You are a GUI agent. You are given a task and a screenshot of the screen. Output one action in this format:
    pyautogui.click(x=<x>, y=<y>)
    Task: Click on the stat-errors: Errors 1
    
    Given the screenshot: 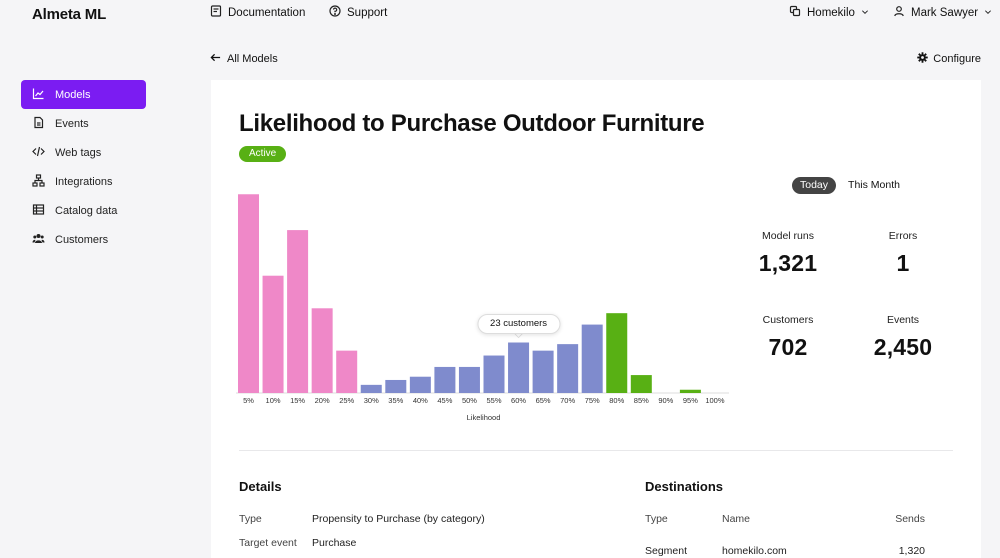 What is the action you would take?
    pyautogui.click(x=903, y=253)
    